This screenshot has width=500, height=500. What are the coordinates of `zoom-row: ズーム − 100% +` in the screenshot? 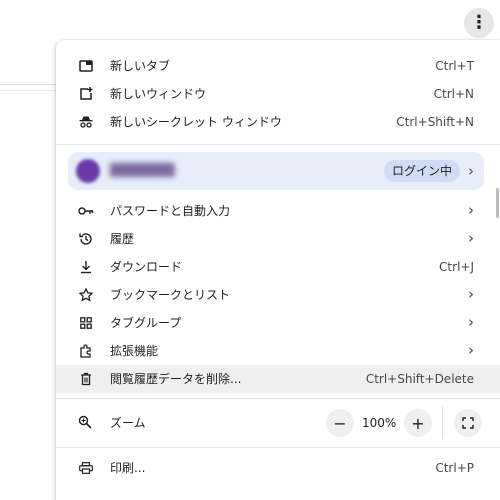 It's located at (278, 423).